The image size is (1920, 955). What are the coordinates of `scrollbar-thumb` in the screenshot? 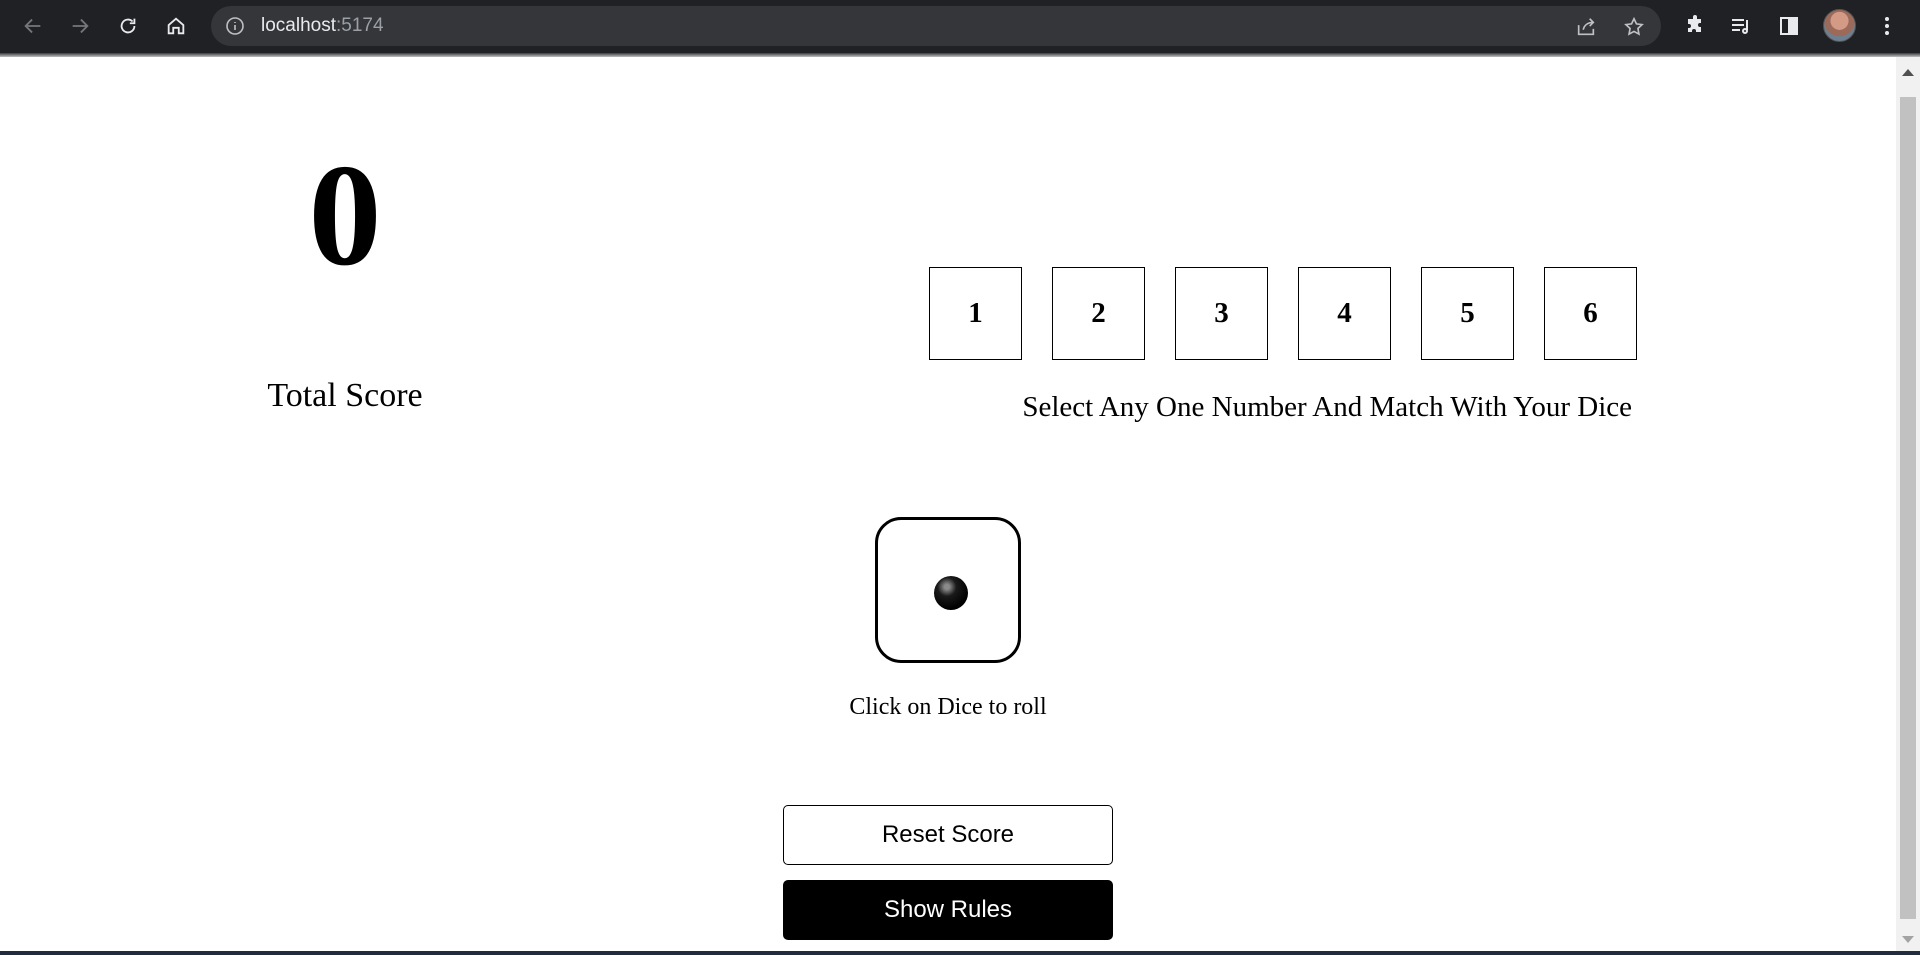 It's located at (1908, 508).